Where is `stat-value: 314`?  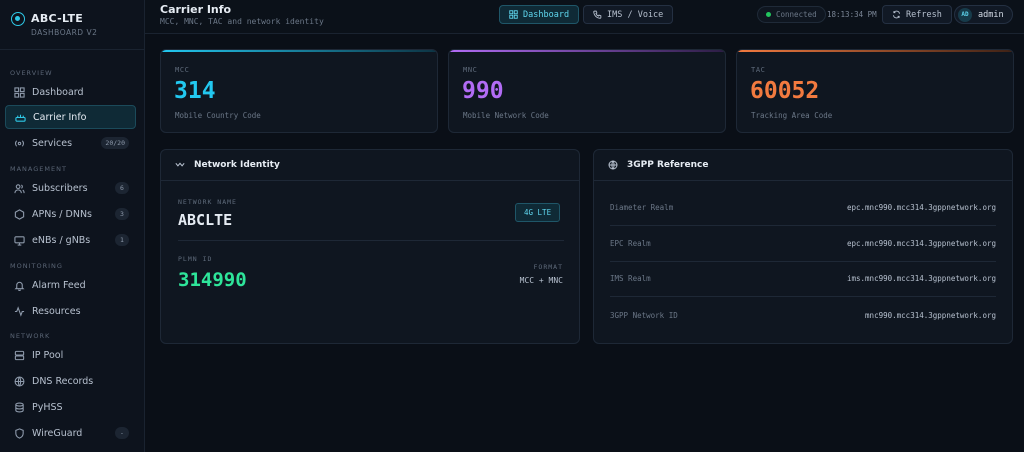
stat-value: 314 is located at coordinates (195, 91).